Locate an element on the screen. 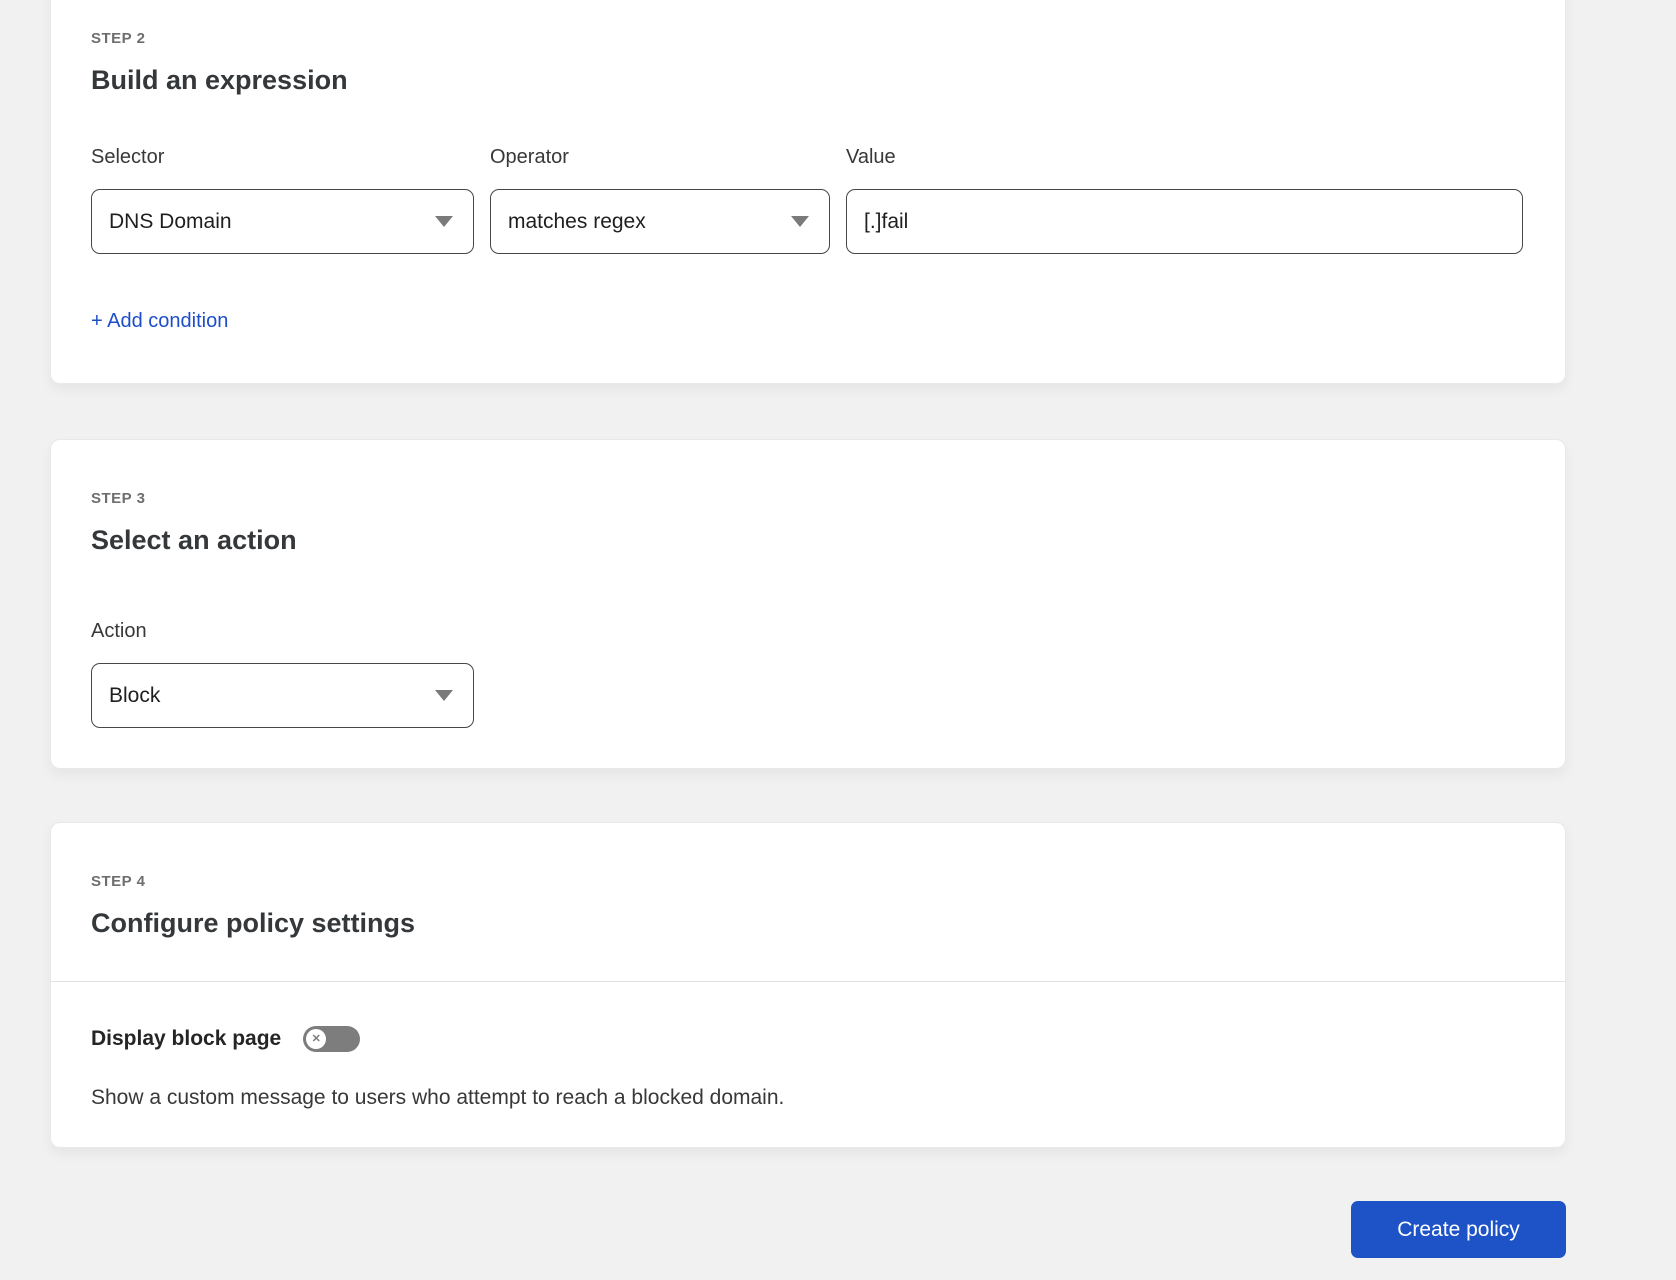  step-2-title: Build an expression is located at coordinates (219, 80).